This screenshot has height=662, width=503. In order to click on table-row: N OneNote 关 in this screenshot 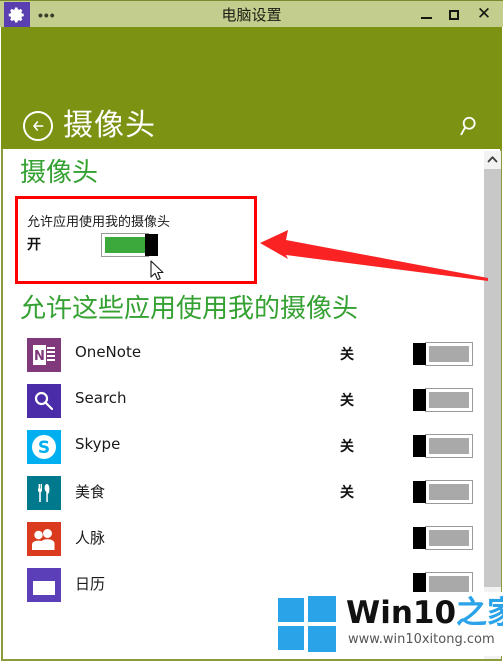, I will do `click(251, 358)`.